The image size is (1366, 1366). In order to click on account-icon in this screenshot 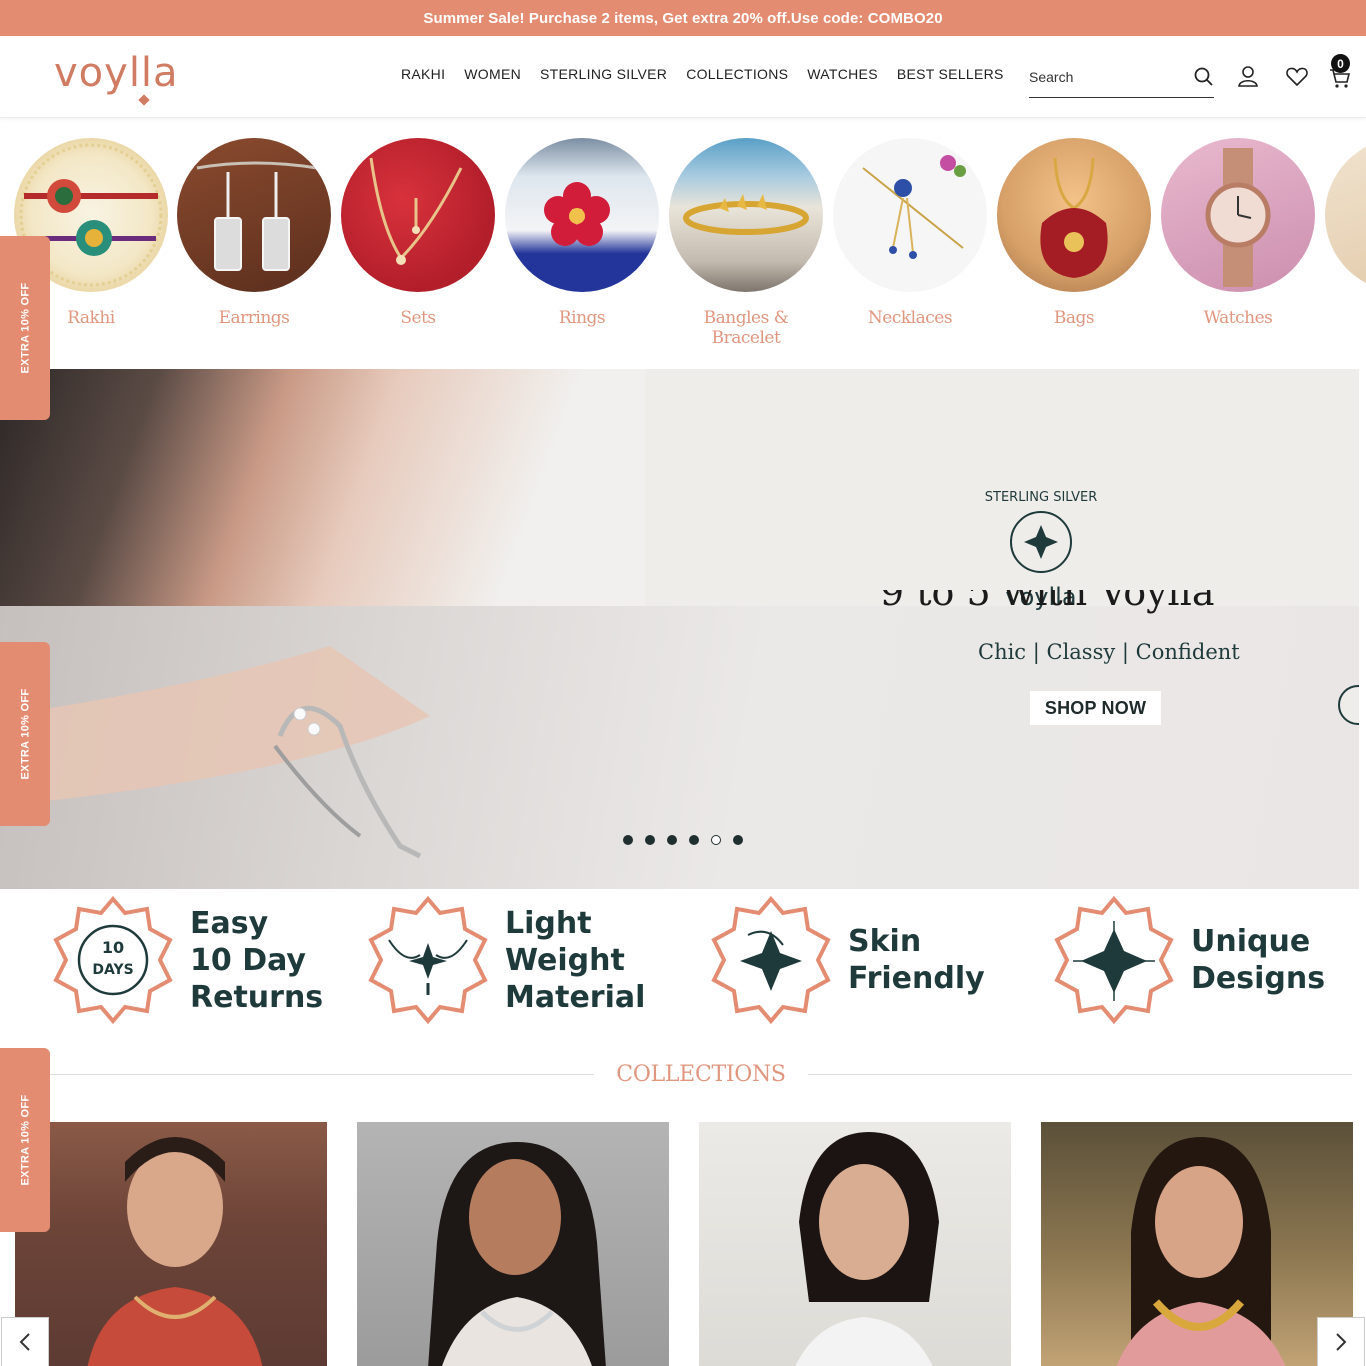, I will do `click(1248, 76)`.